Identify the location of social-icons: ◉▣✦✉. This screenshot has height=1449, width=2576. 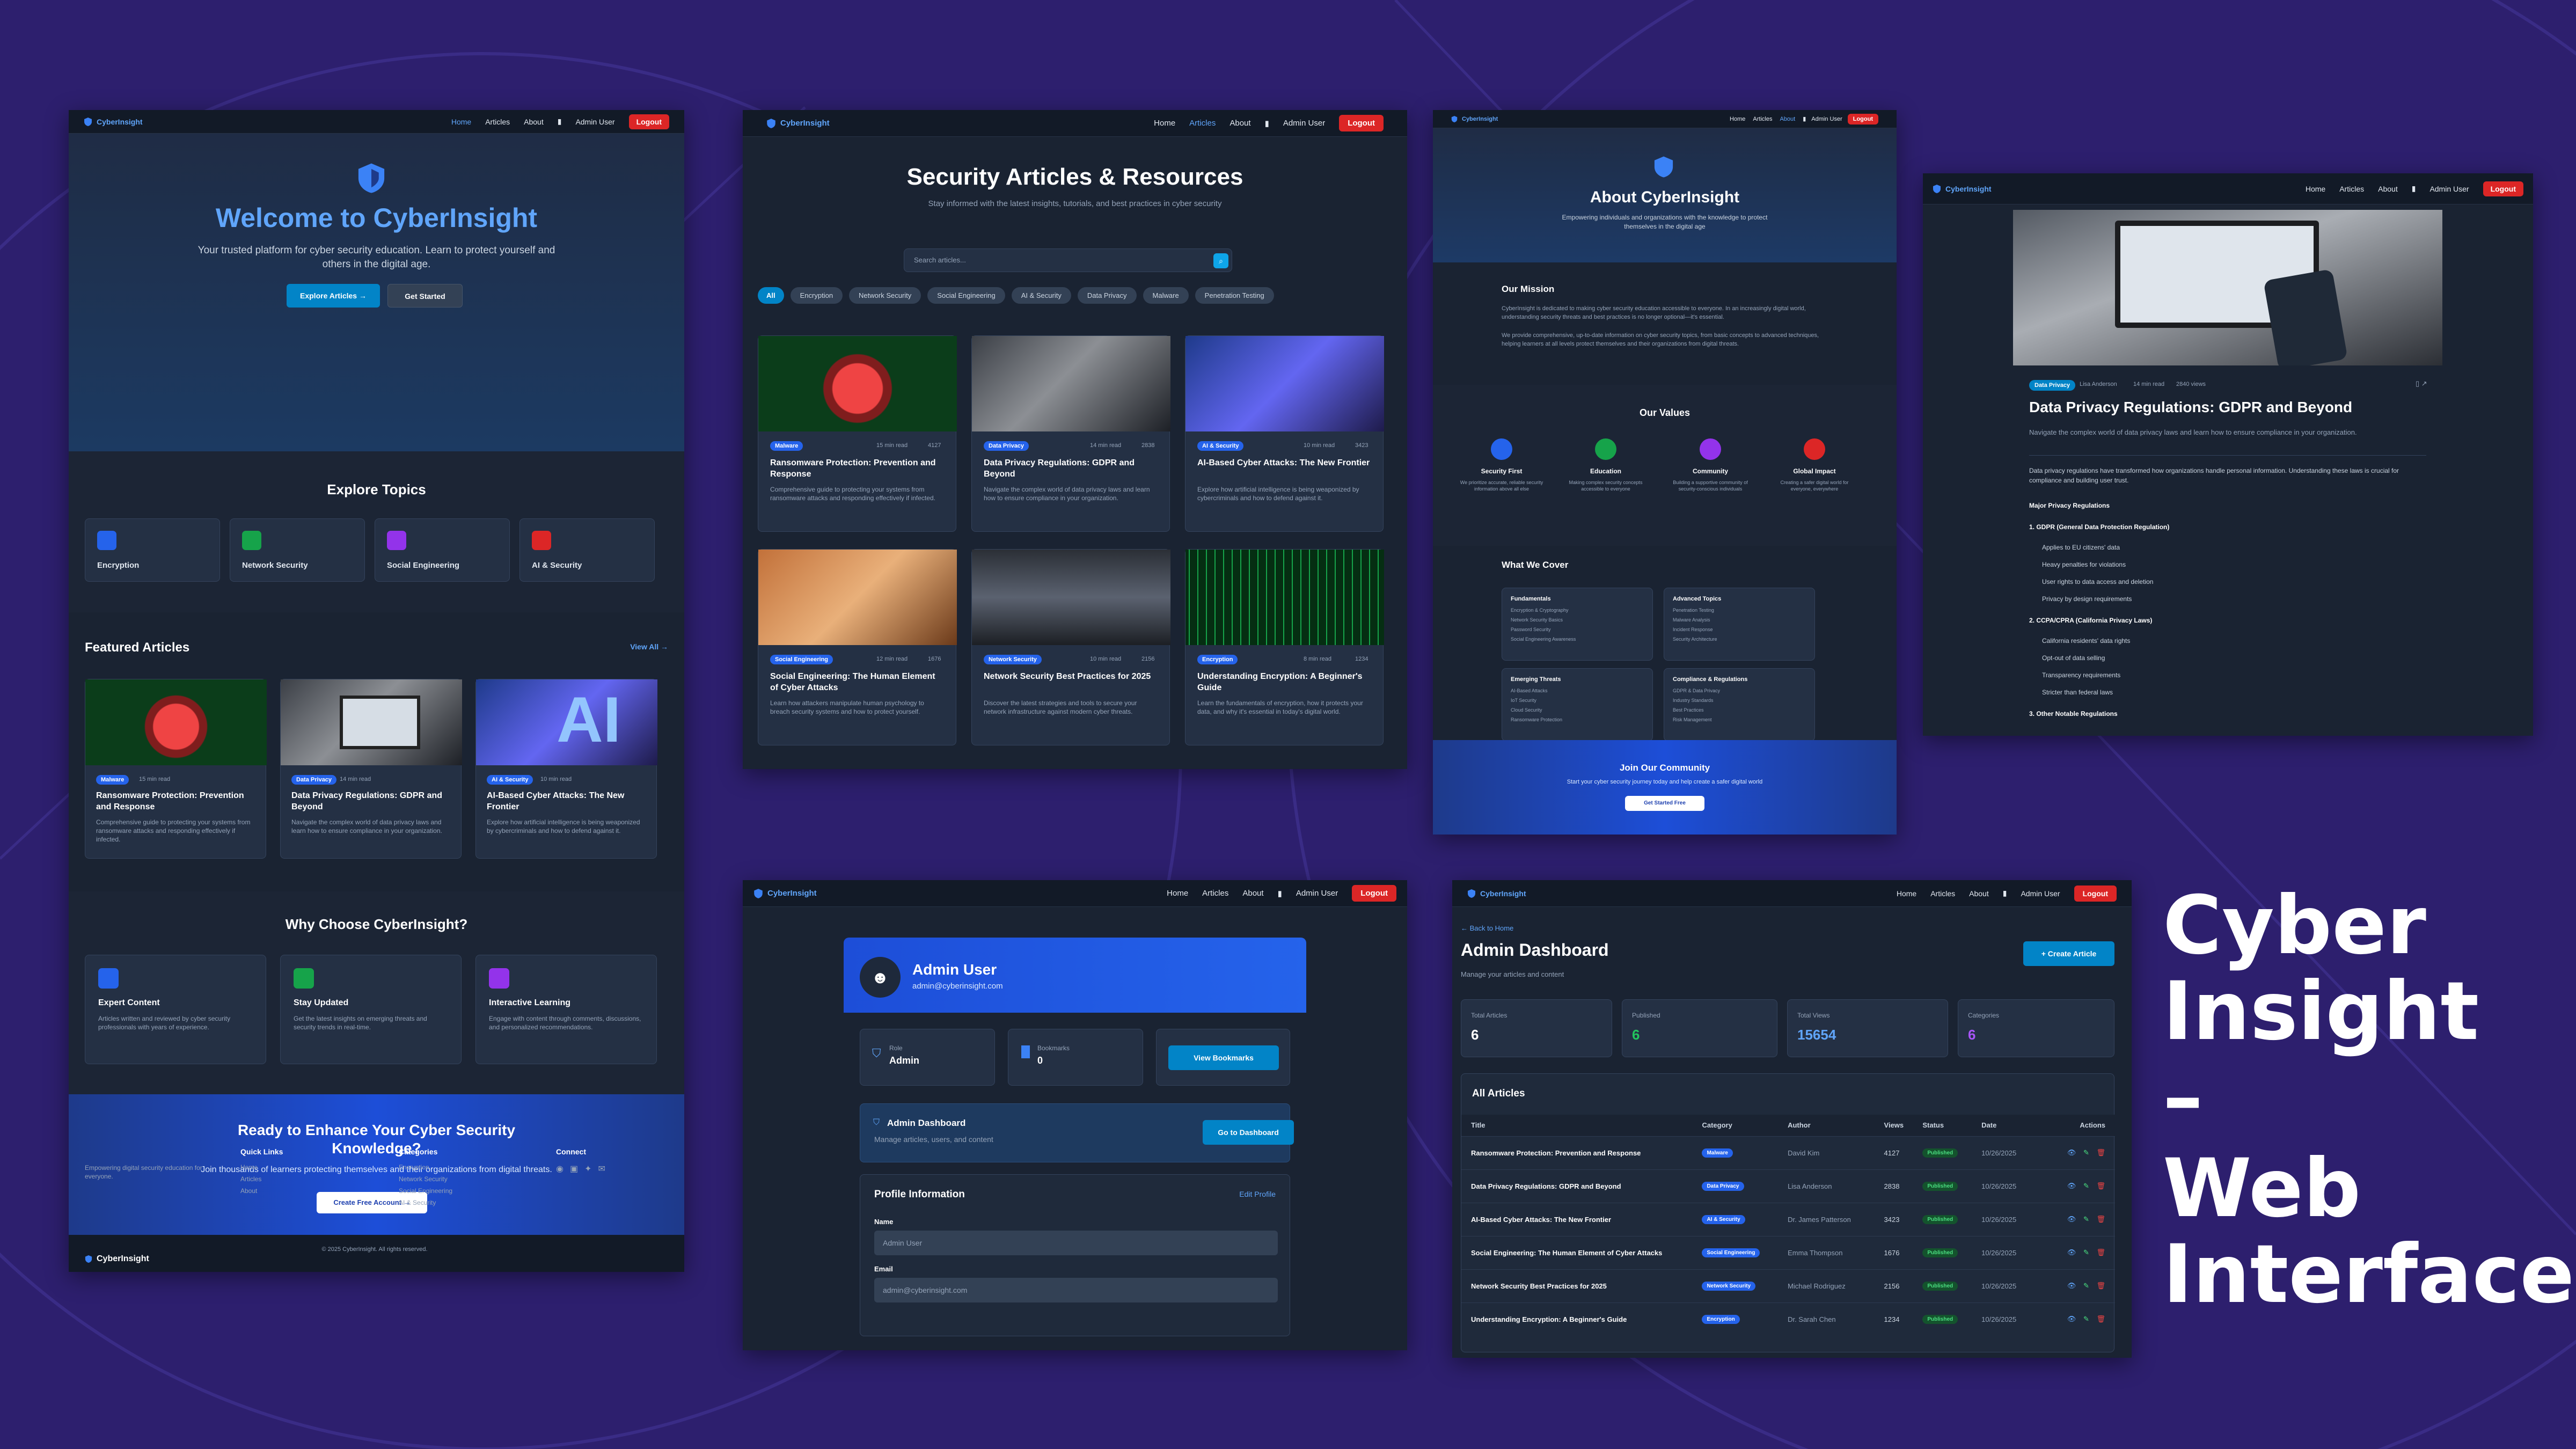
(584, 1168).